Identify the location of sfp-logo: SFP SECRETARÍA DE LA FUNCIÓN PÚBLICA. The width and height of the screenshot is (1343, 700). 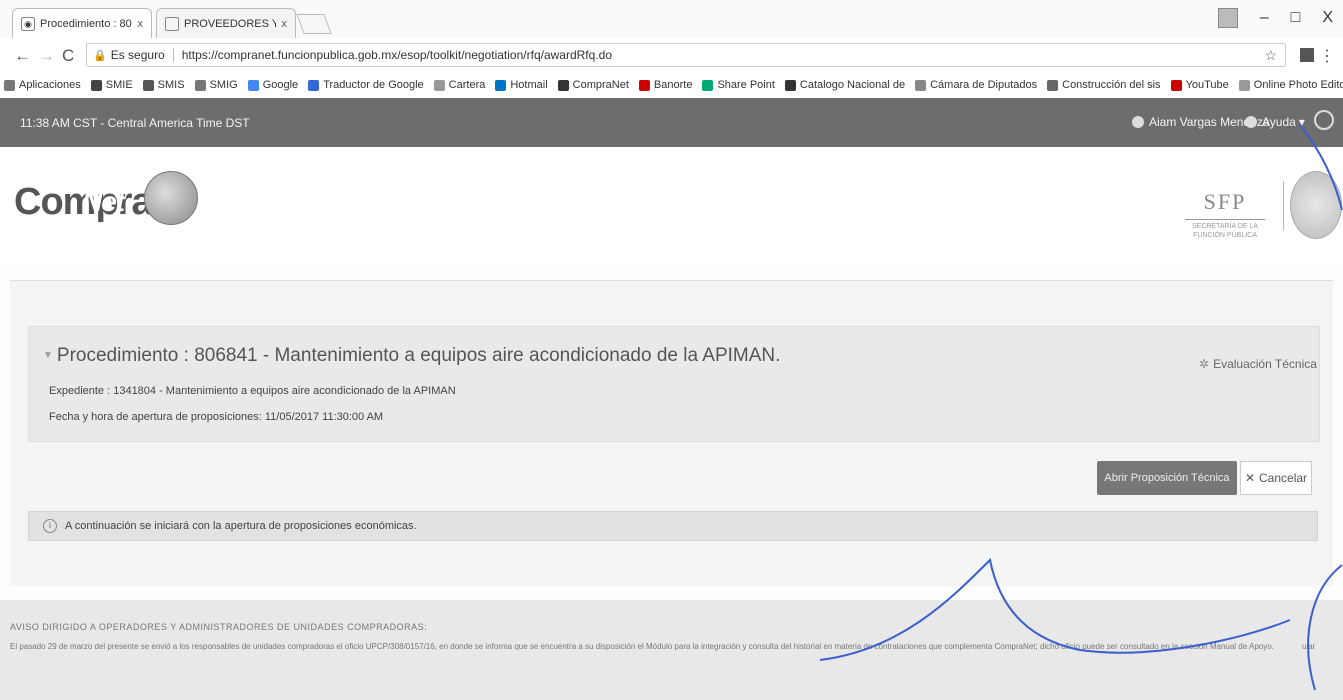
(1225, 214).